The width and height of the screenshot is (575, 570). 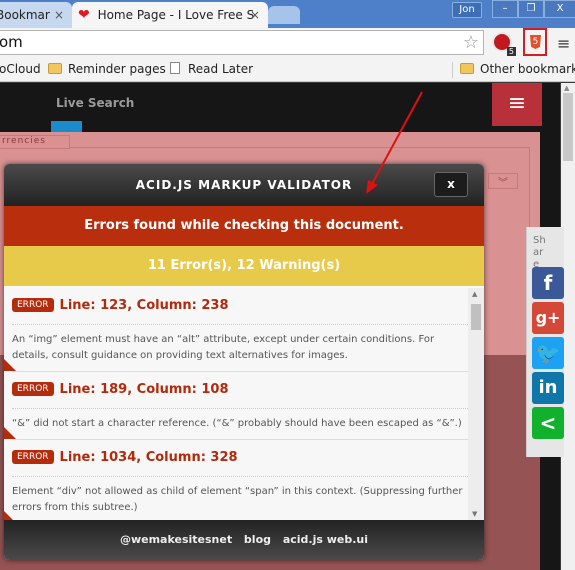 I want to click on error-location: Line: 189, Column: 108, so click(x=144, y=389).